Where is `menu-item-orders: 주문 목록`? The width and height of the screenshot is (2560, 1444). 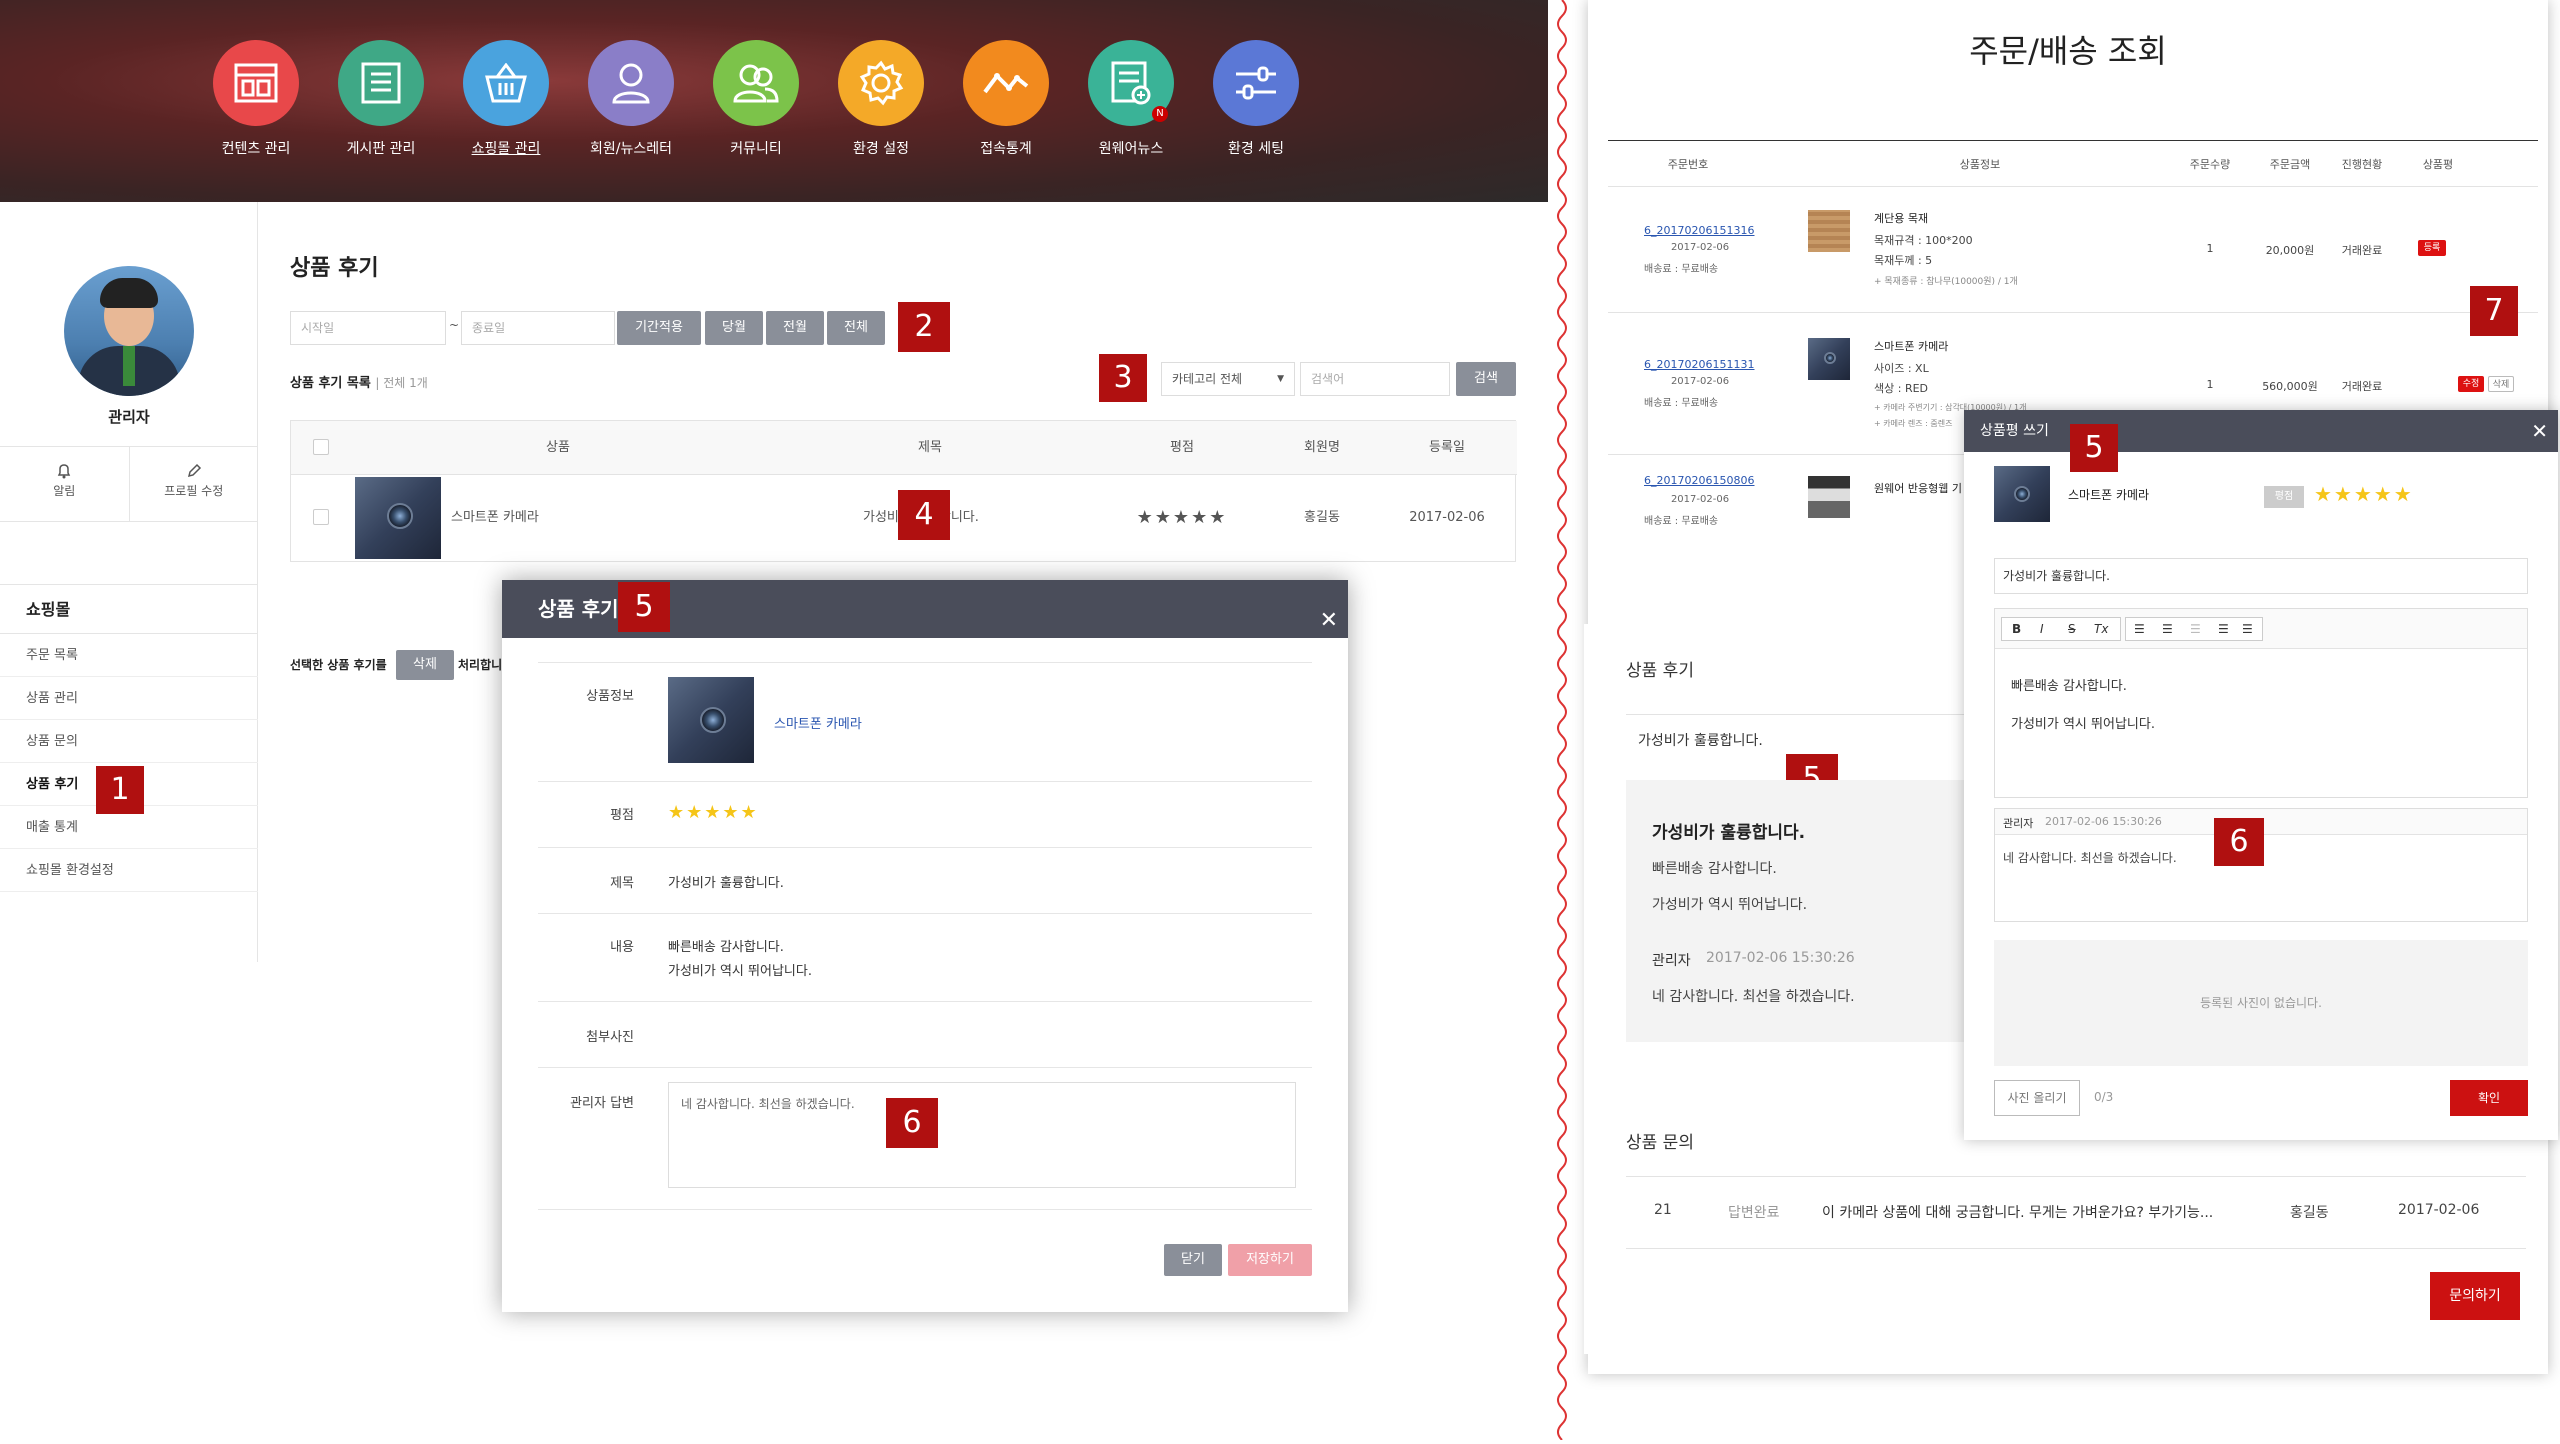 menu-item-orders: 주문 목록 is located at coordinates (129, 655).